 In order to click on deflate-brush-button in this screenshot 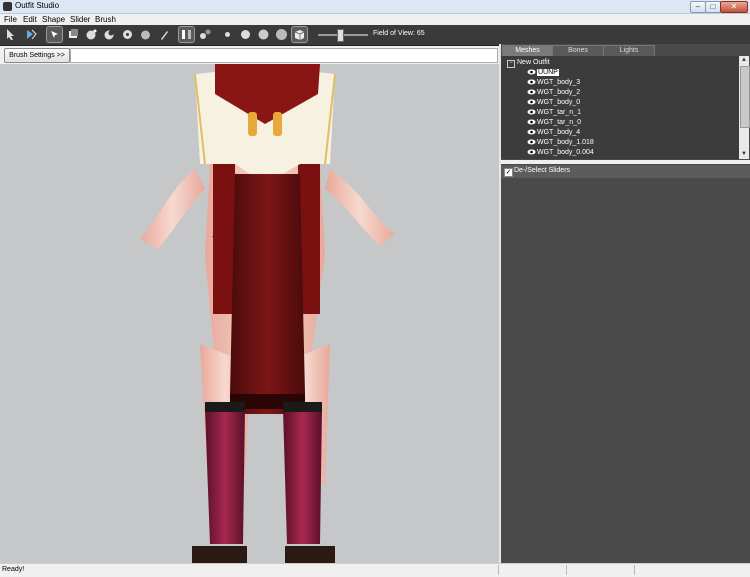, I will do `click(109, 34)`.